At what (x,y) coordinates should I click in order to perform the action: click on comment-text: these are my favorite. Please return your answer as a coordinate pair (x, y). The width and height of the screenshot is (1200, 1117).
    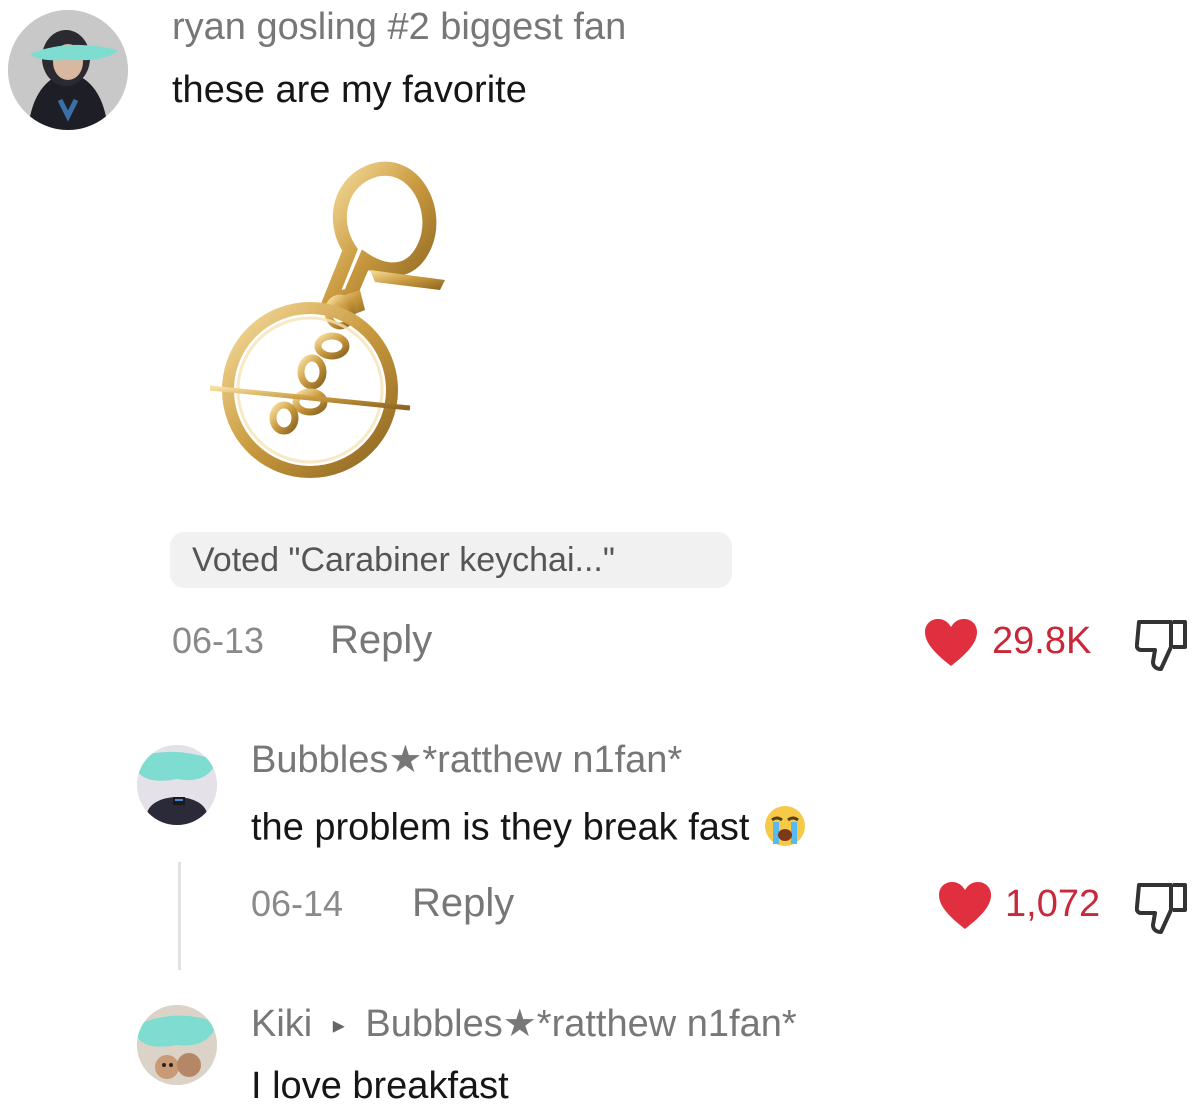
    Looking at the image, I should click on (349, 90).